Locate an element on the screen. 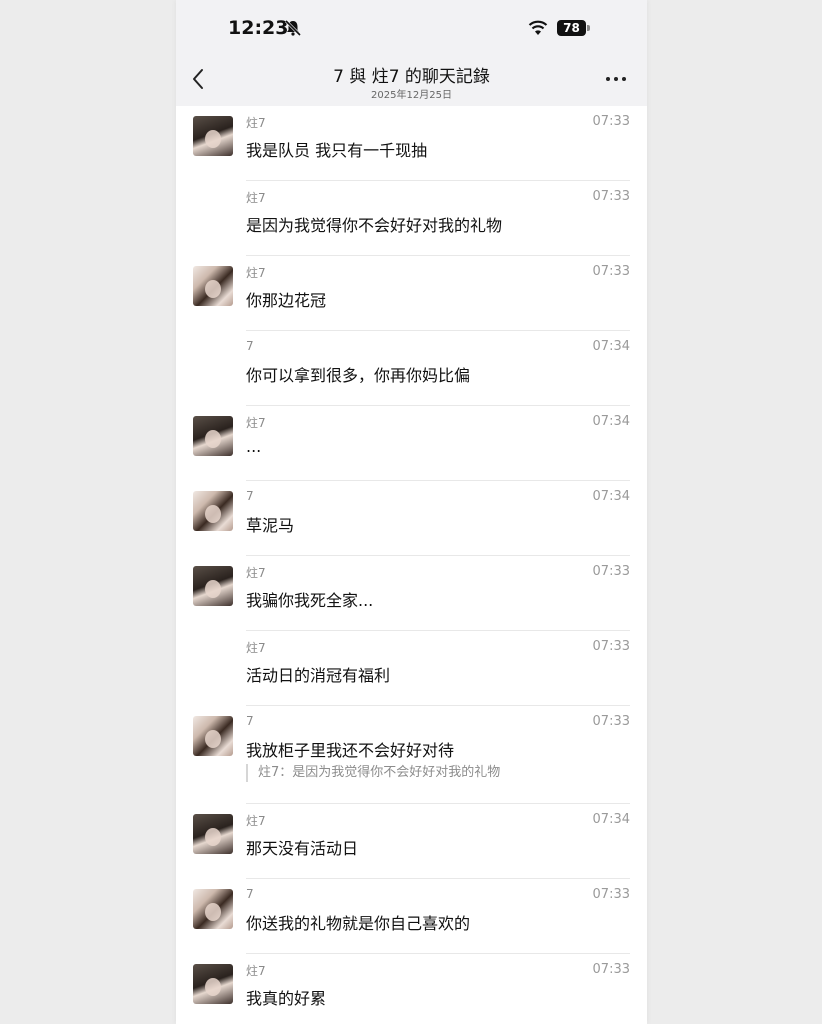 The image size is (822, 1024). message-row: 7 07:34 你可以拿到很多，你再你妈比偏 is located at coordinates (411, 368).